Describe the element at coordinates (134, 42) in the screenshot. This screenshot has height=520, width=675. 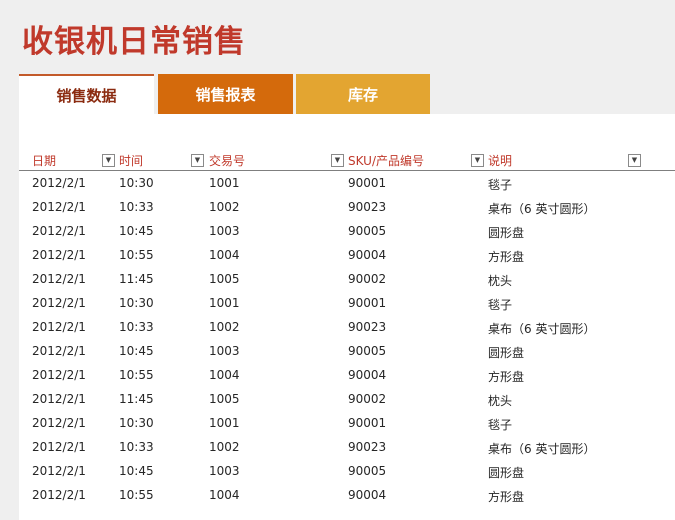
I see `page-title: 收银机日常销售` at that location.